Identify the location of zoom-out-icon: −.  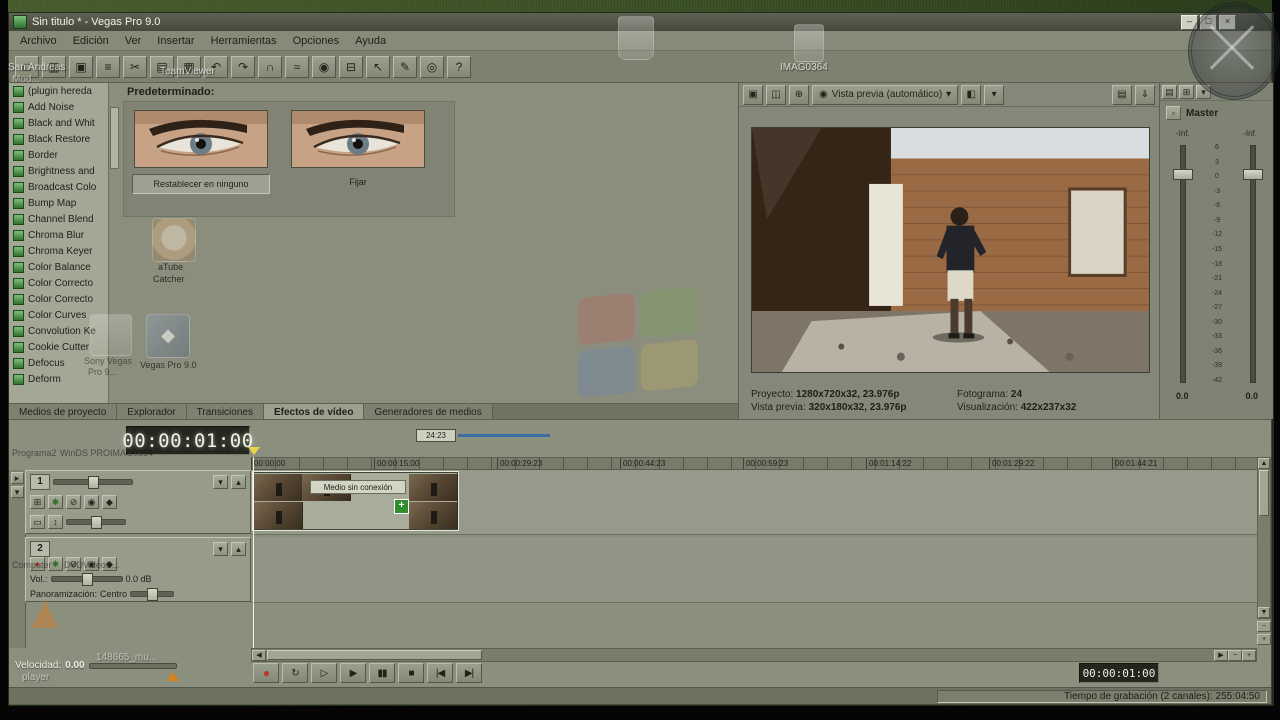
(1235, 655).